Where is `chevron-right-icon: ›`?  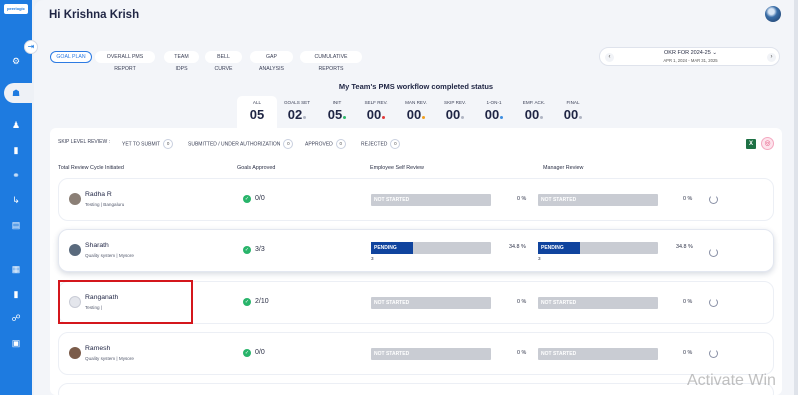 chevron-right-icon: › is located at coordinates (771, 57).